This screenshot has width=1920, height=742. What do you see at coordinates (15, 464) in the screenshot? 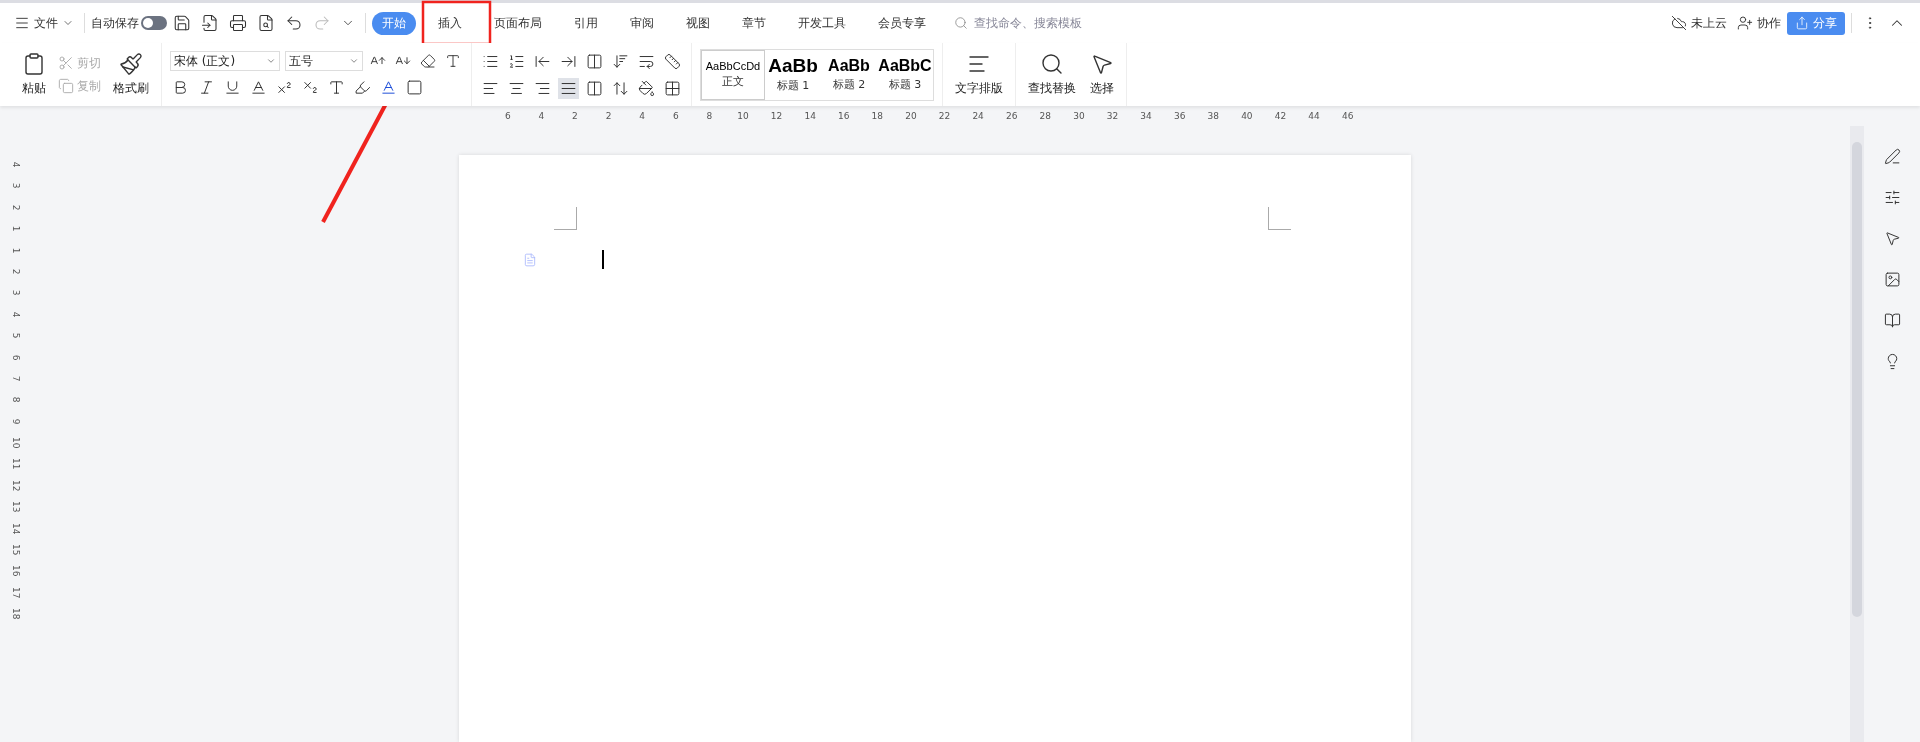
I see `ruler-number: 11` at bounding box center [15, 464].